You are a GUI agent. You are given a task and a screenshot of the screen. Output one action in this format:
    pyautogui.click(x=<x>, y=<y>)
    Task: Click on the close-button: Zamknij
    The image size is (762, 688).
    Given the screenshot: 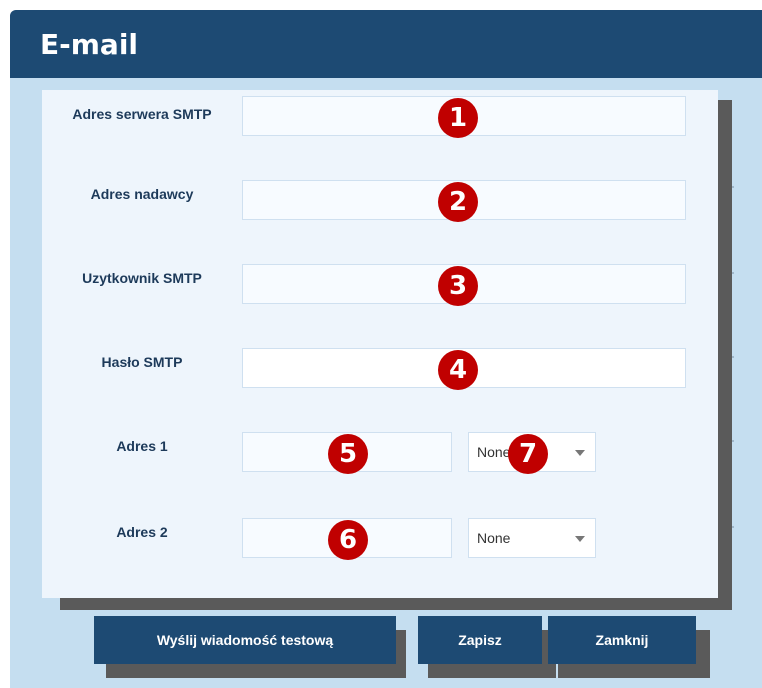 What is the action you would take?
    pyautogui.click(x=622, y=640)
    